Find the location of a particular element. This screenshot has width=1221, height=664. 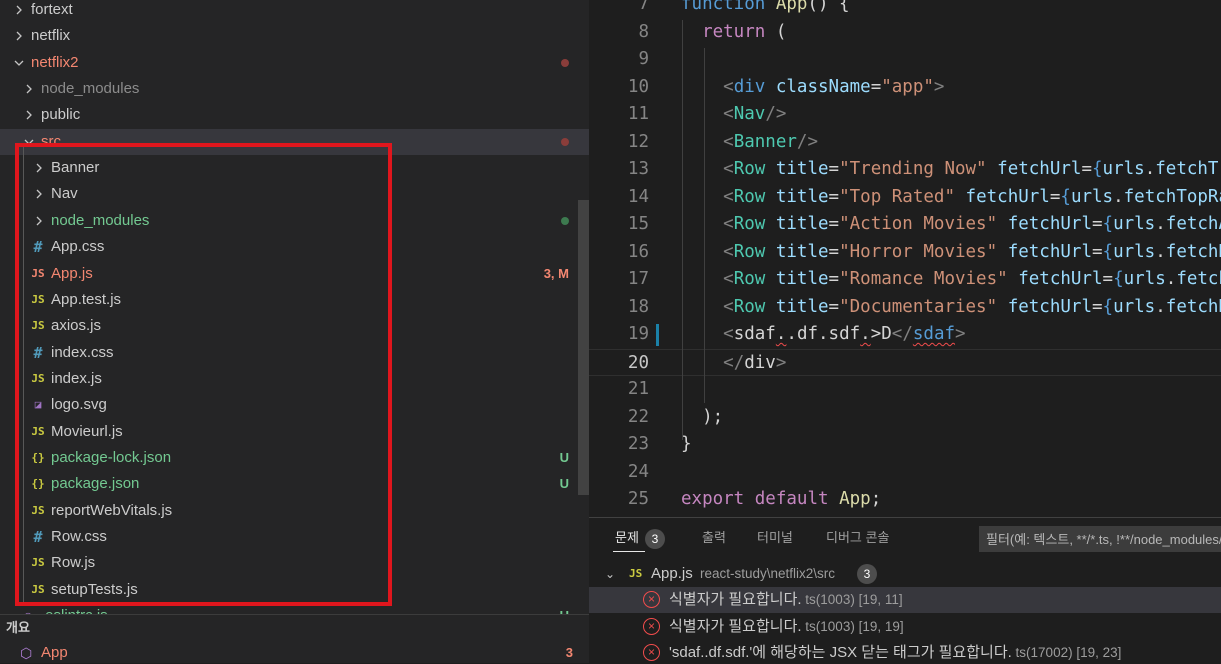

folder-src: src is located at coordinates (294, 141).